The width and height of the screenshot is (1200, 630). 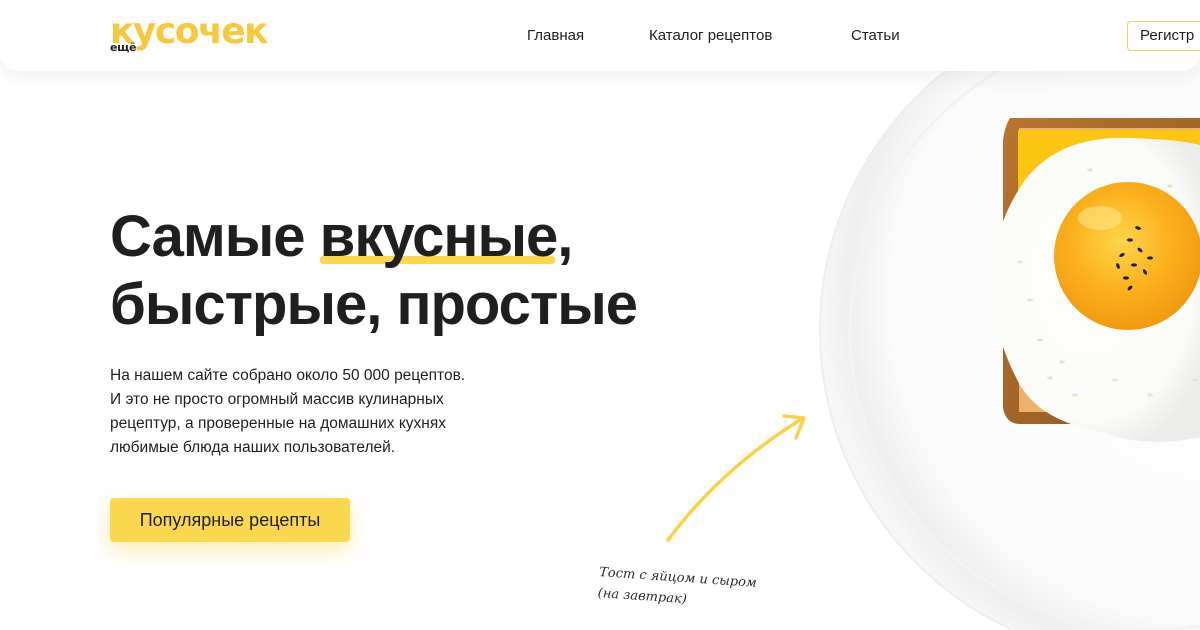 I want to click on nav-item-articles: Статьи, so click(x=875, y=36).